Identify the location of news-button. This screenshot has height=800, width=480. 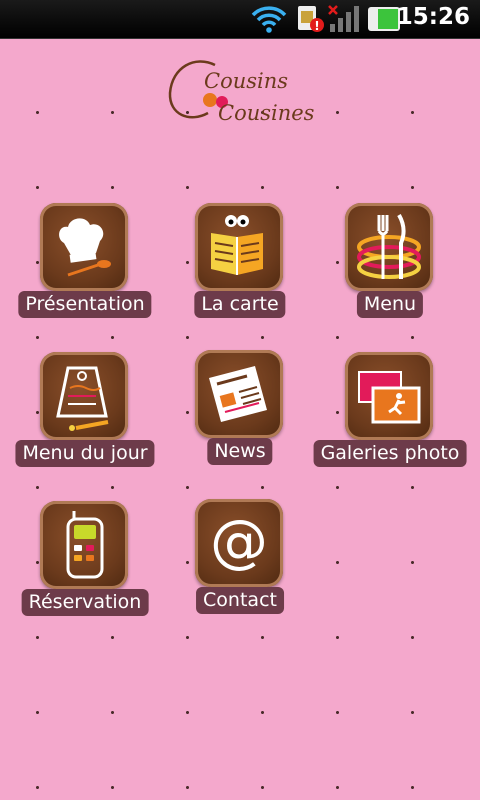
(239, 394).